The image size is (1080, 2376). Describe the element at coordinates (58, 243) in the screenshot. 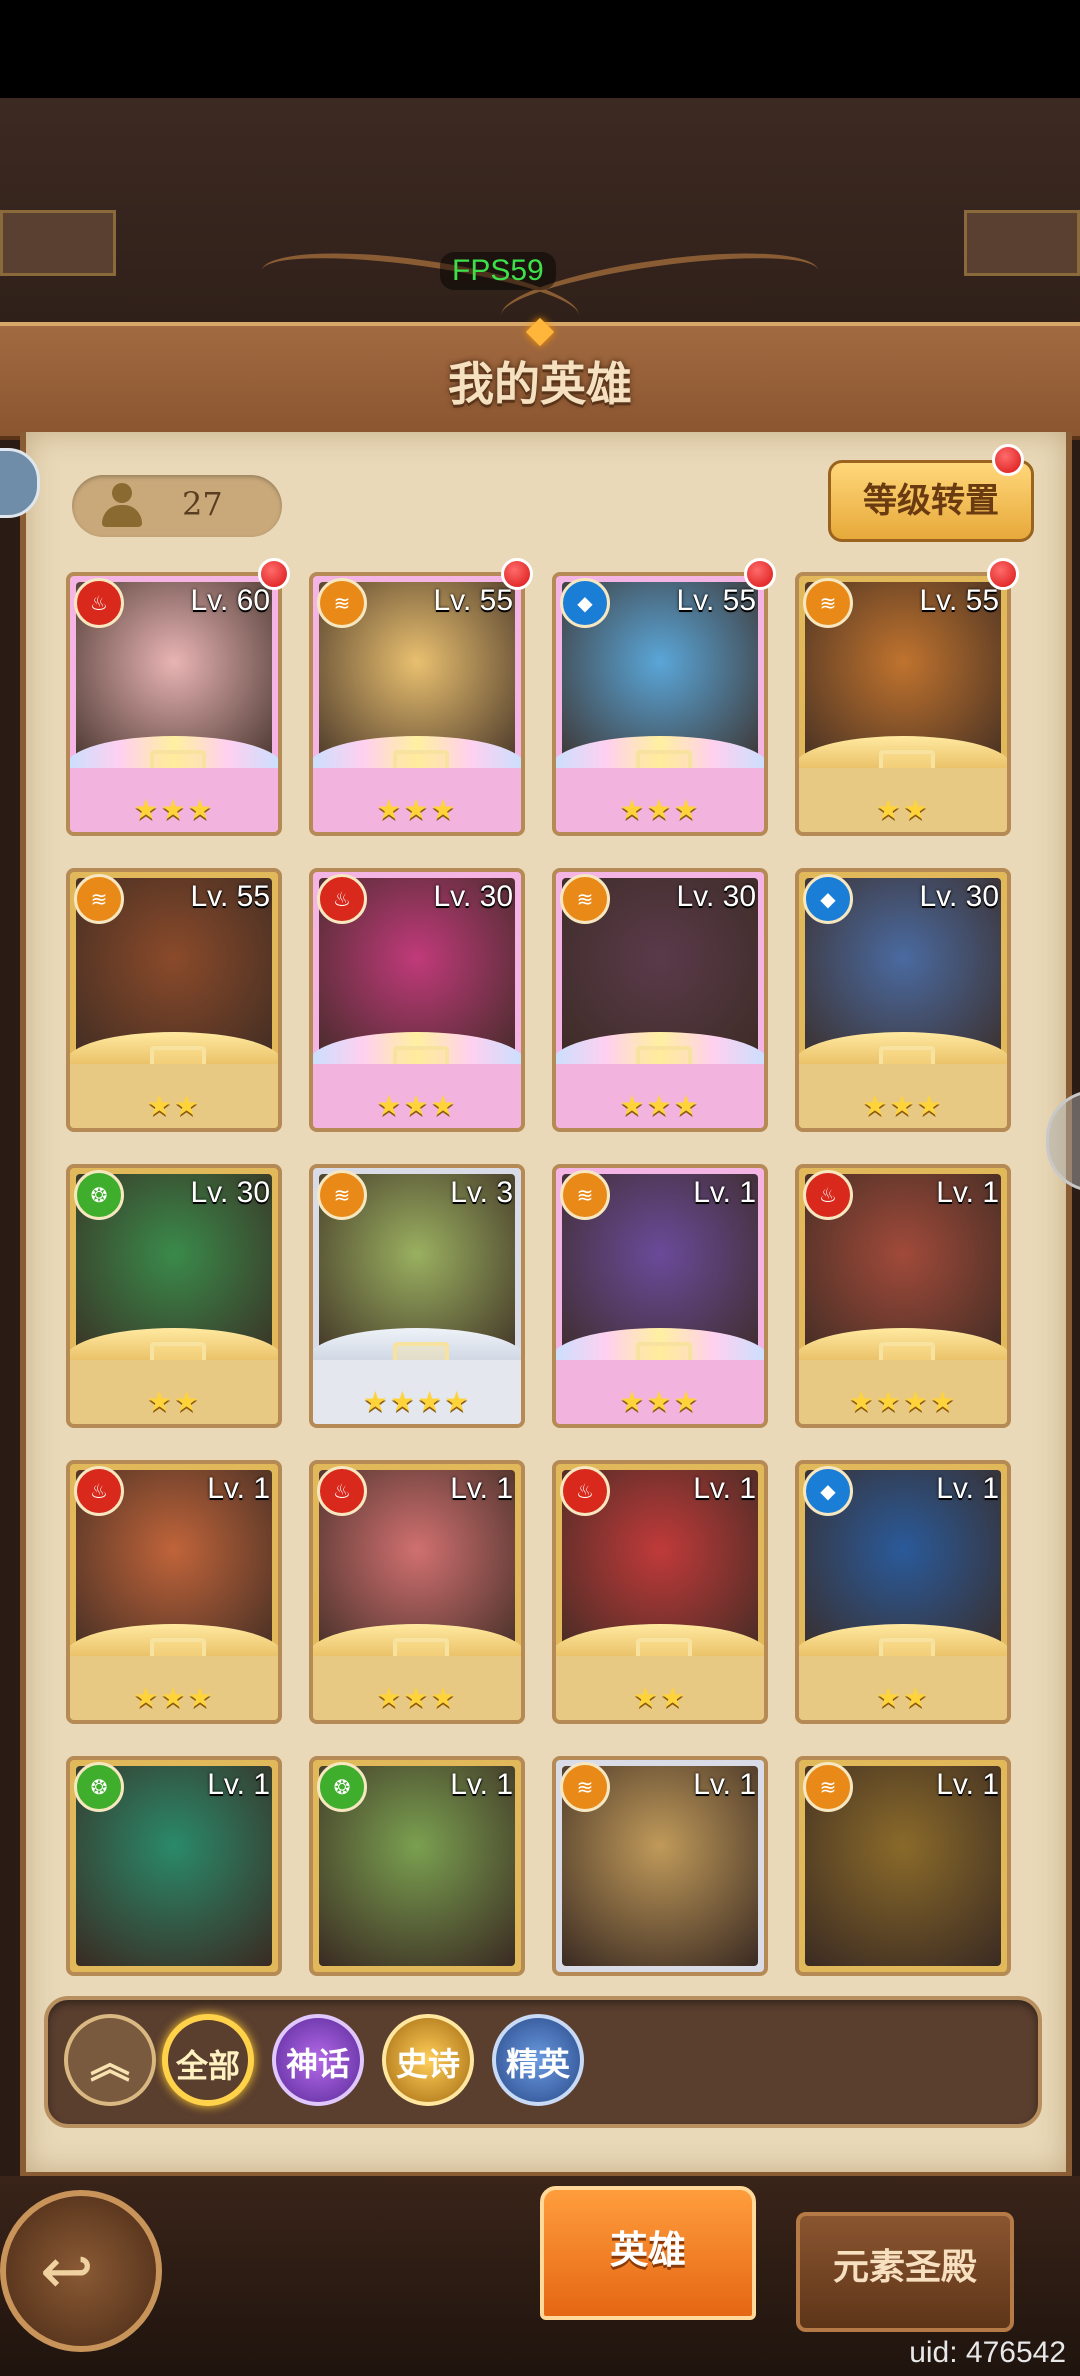

I see `left-pillar-decoration` at that location.